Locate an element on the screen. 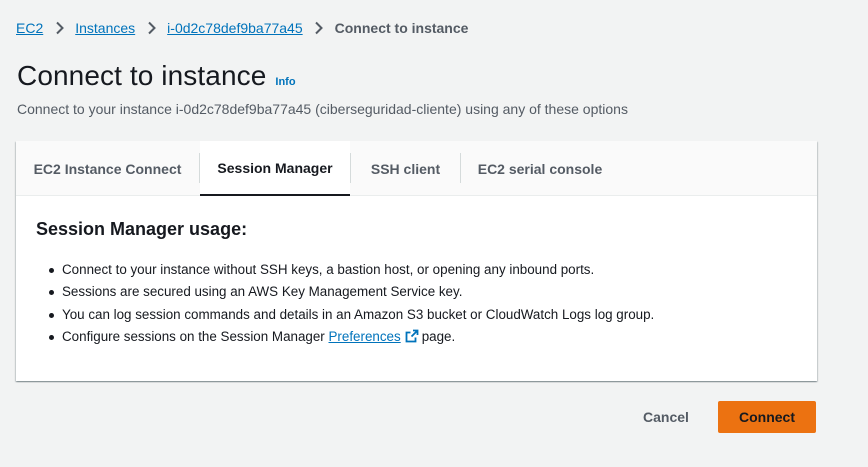  breadcrumb-instance-id-link: i-0d2c78def9ba77a45 is located at coordinates (234, 28).